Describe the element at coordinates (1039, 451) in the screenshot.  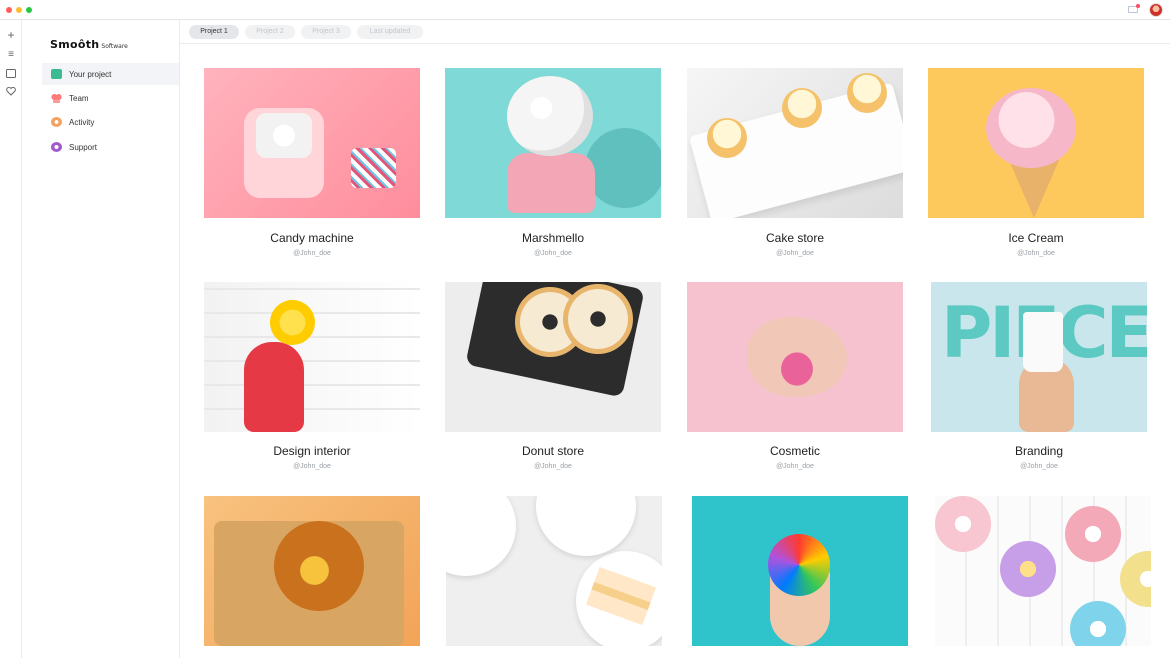
I see `project-title: Branding` at that location.